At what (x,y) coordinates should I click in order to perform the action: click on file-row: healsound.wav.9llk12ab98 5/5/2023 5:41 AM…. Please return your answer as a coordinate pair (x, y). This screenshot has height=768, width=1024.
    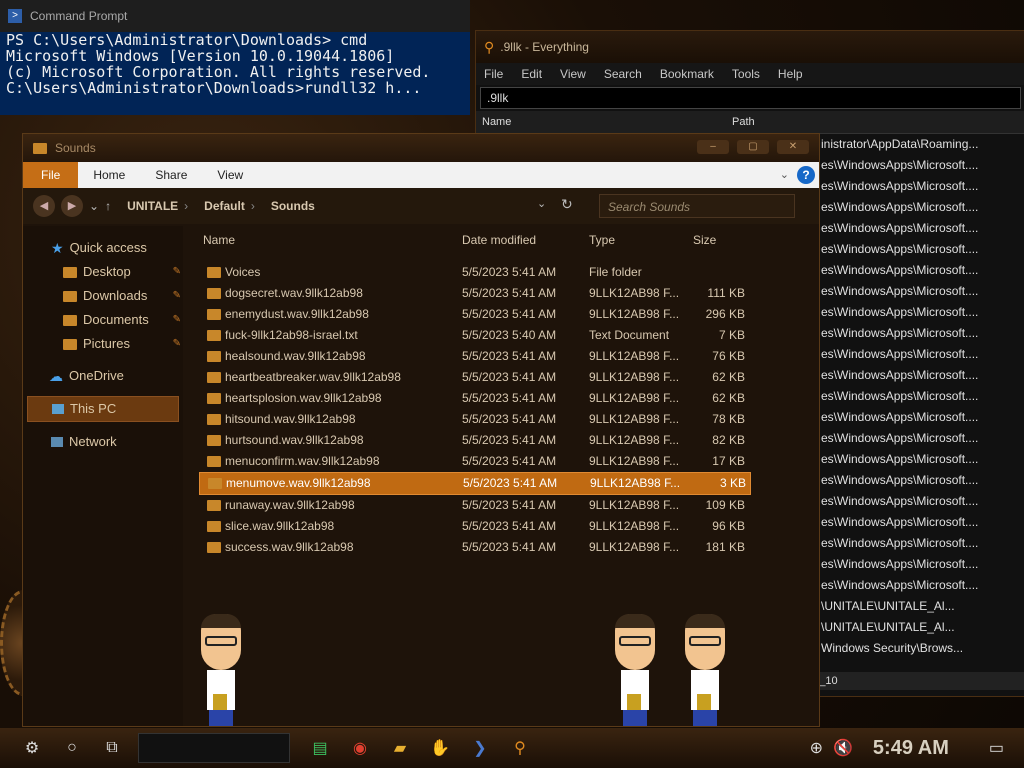
    Looking at the image, I should click on (498, 356).